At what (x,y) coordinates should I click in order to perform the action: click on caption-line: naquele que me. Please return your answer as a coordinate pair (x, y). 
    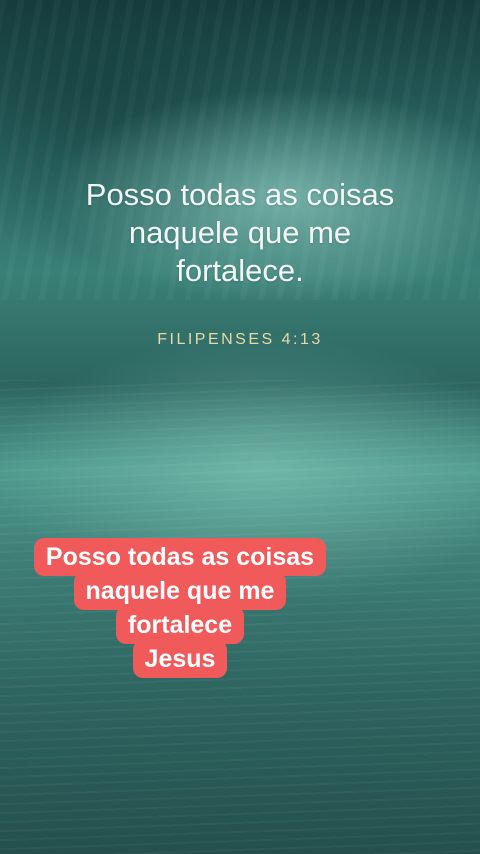
    Looking at the image, I should click on (180, 591).